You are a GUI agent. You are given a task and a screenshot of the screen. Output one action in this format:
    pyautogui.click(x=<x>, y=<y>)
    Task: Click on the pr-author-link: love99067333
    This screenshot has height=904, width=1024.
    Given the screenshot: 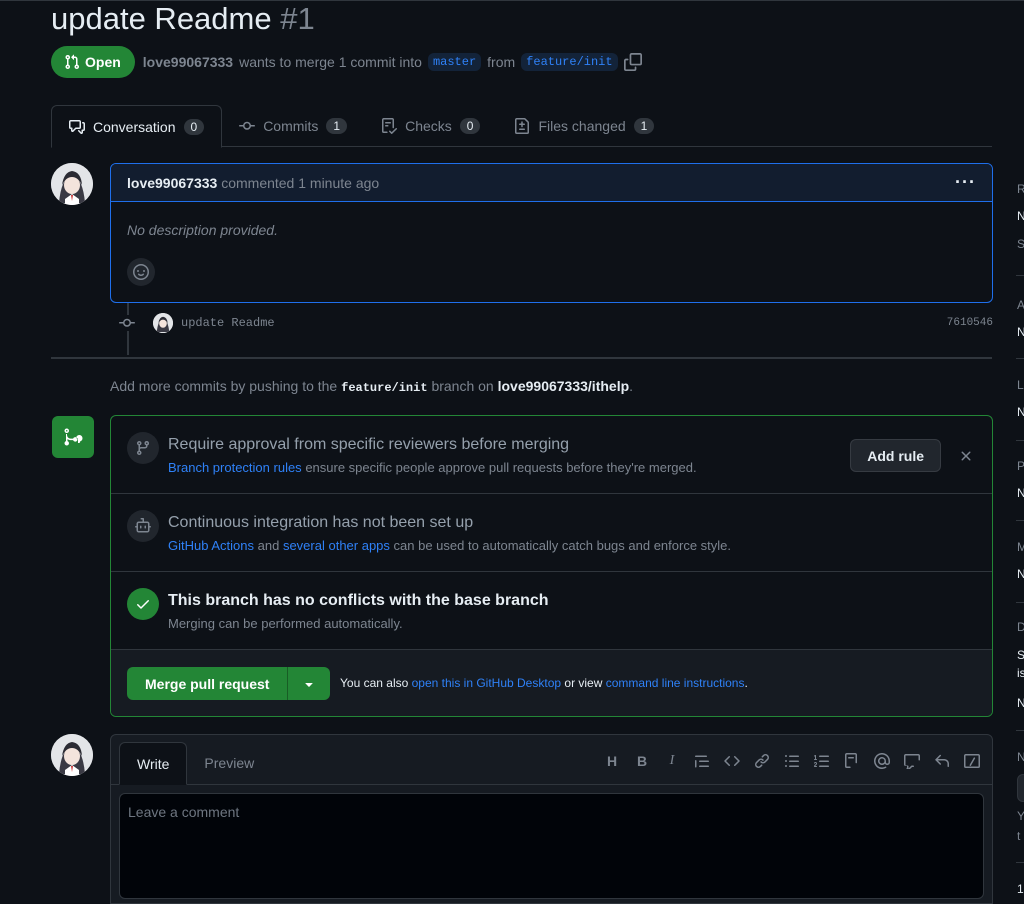 What is the action you would take?
    pyautogui.click(x=188, y=62)
    